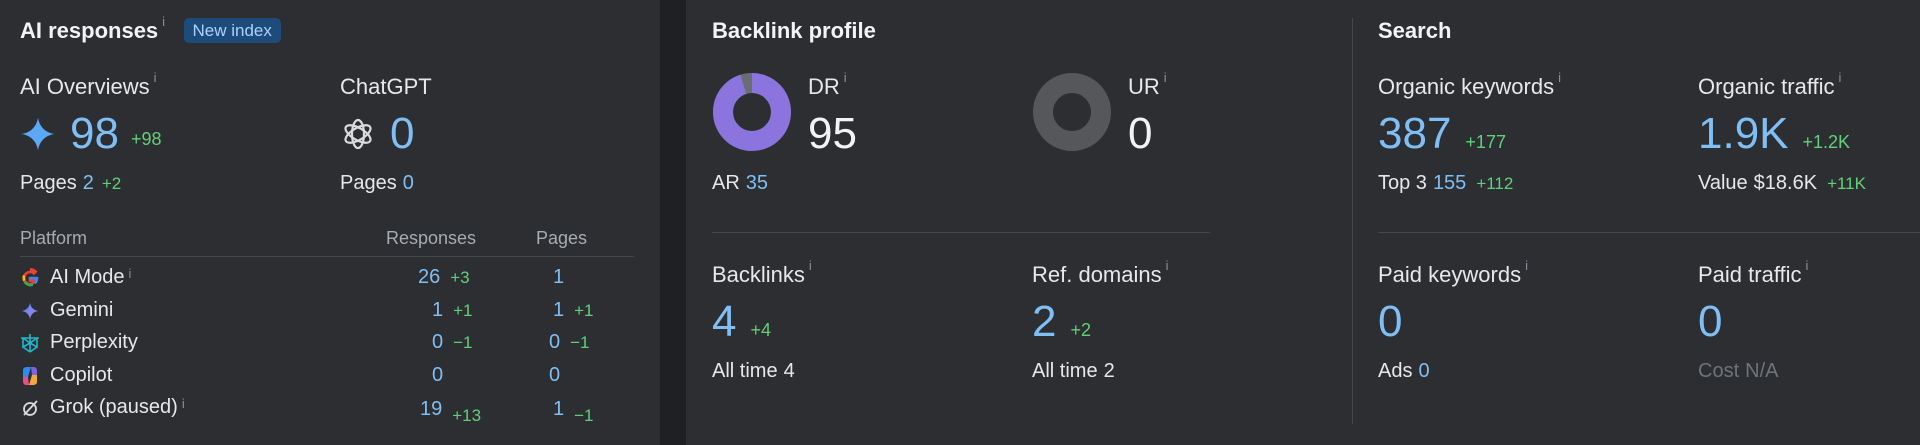 Image resolution: width=1920 pixels, height=445 pixels. I want to click on ai-overviews-label: AI Overviews i, so click(88, 85).